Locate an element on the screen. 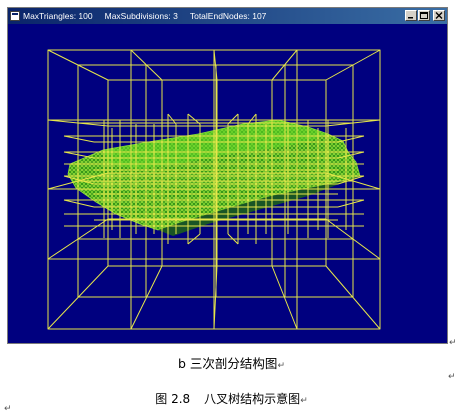  figure-number: 图 2.8 is located at coordinates (173, 399).